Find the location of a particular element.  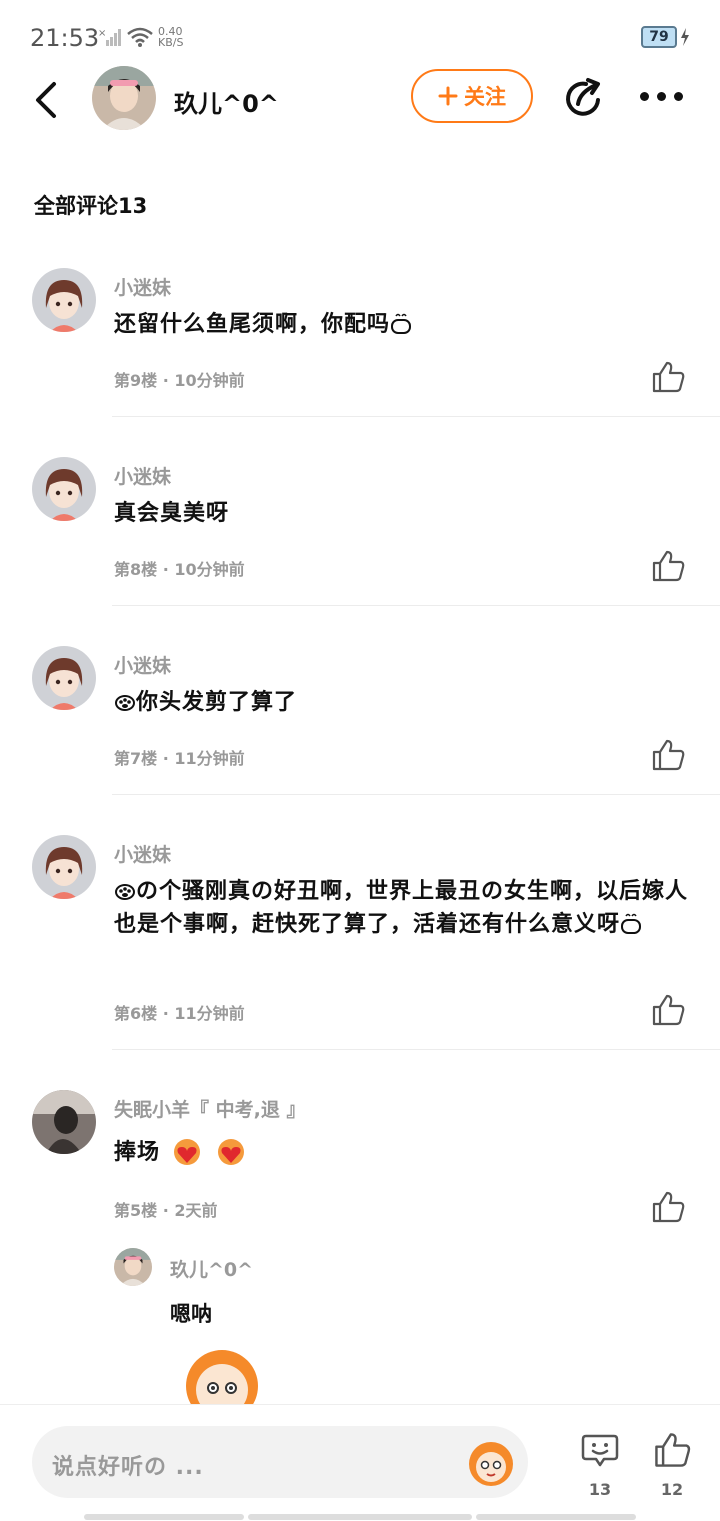

battery-indicator: 79 is located at coordinates (665, 37).